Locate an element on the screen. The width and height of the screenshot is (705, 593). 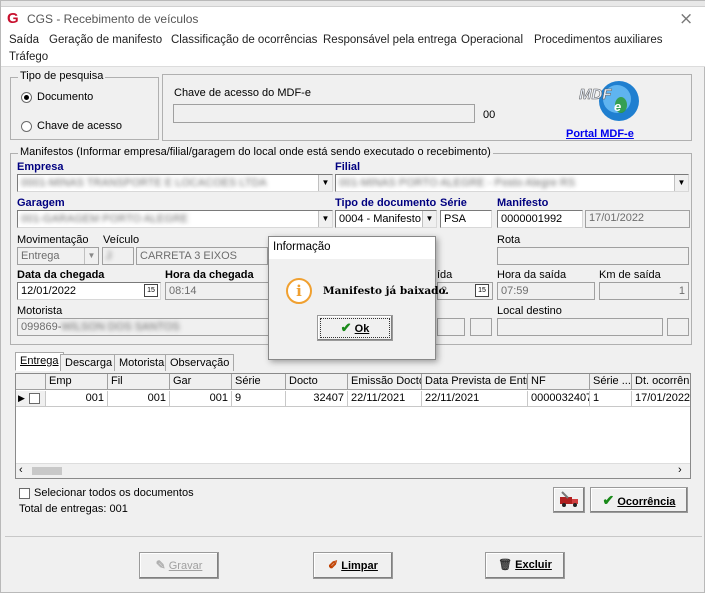
local-destino-extra is located at coordinates (678, 327).